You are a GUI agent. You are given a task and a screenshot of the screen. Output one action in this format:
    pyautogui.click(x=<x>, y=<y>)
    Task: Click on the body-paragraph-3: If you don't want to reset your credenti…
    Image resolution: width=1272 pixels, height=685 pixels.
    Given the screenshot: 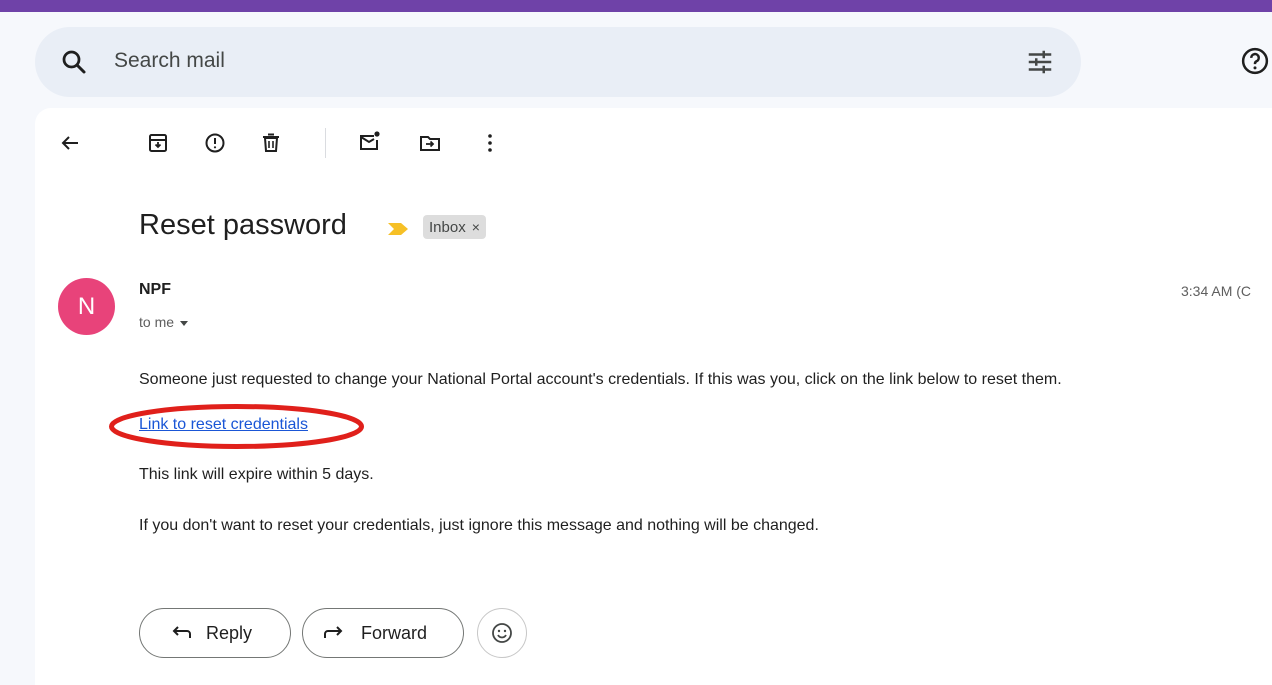 What is the action you would take?
    pyautogui.click(x=479, y=525)
    